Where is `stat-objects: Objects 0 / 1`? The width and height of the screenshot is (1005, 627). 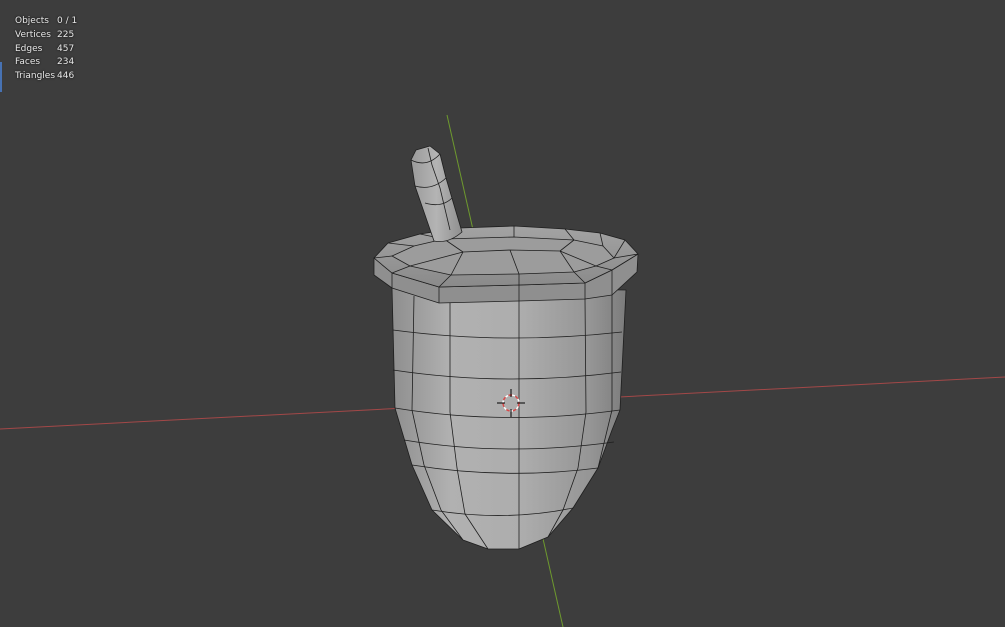
stat-objects: Objects 0 / 1 is located at coordinates (46, 22).